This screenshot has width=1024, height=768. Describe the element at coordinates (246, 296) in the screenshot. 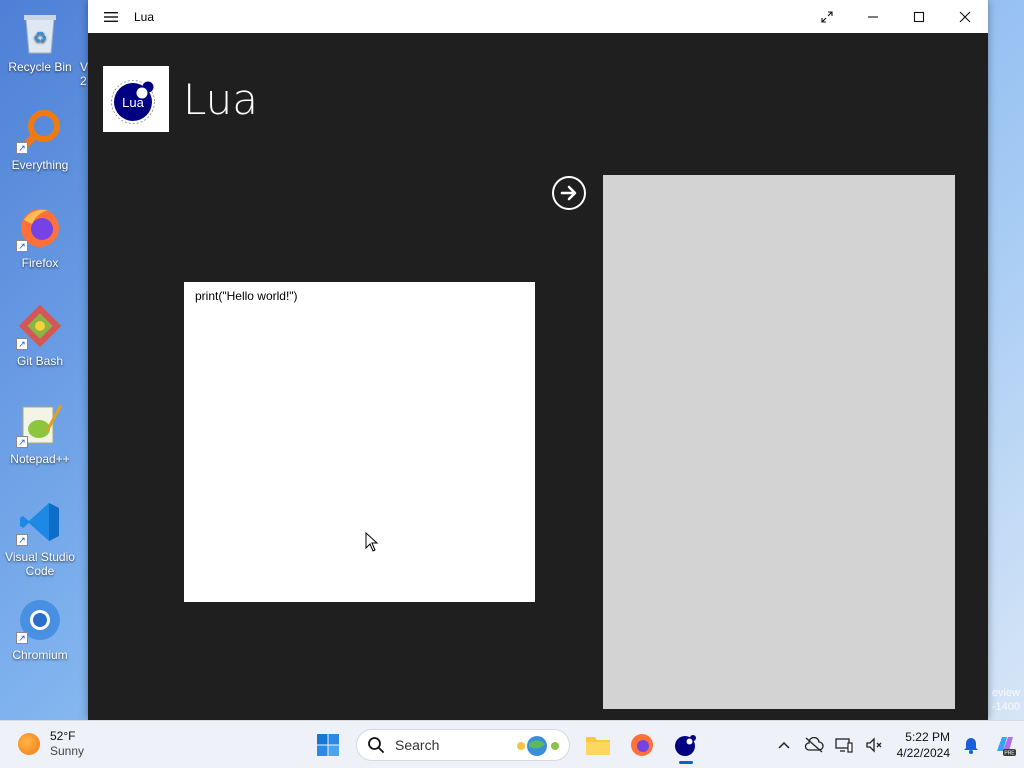

I see `code-text: print("Hello world!")` at that location.